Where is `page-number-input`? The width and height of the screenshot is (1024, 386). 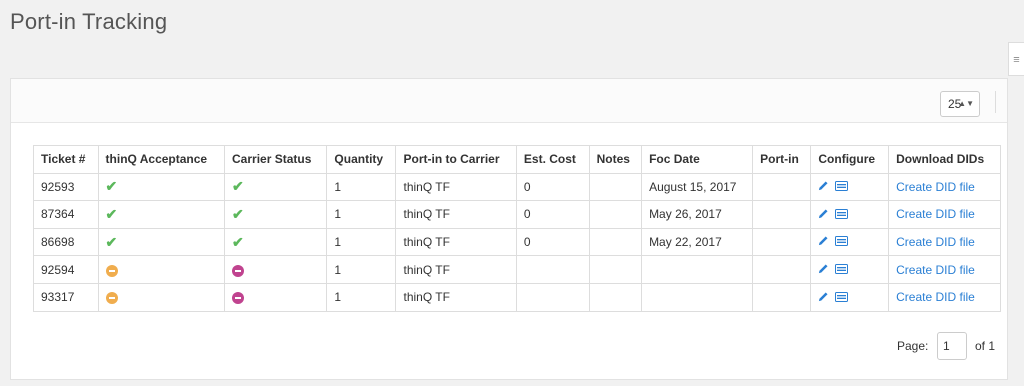
page-number-input is located at coordinates (952, 346).